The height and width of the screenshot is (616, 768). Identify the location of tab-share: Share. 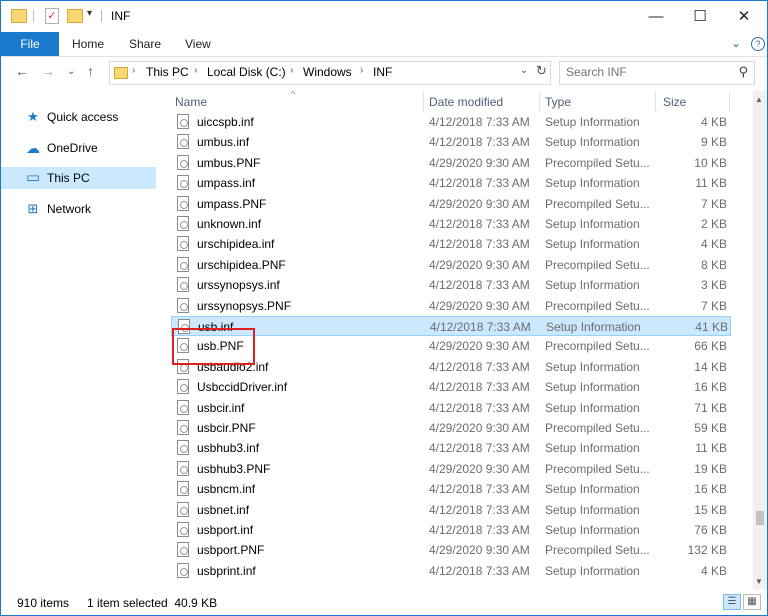
(145, 44).